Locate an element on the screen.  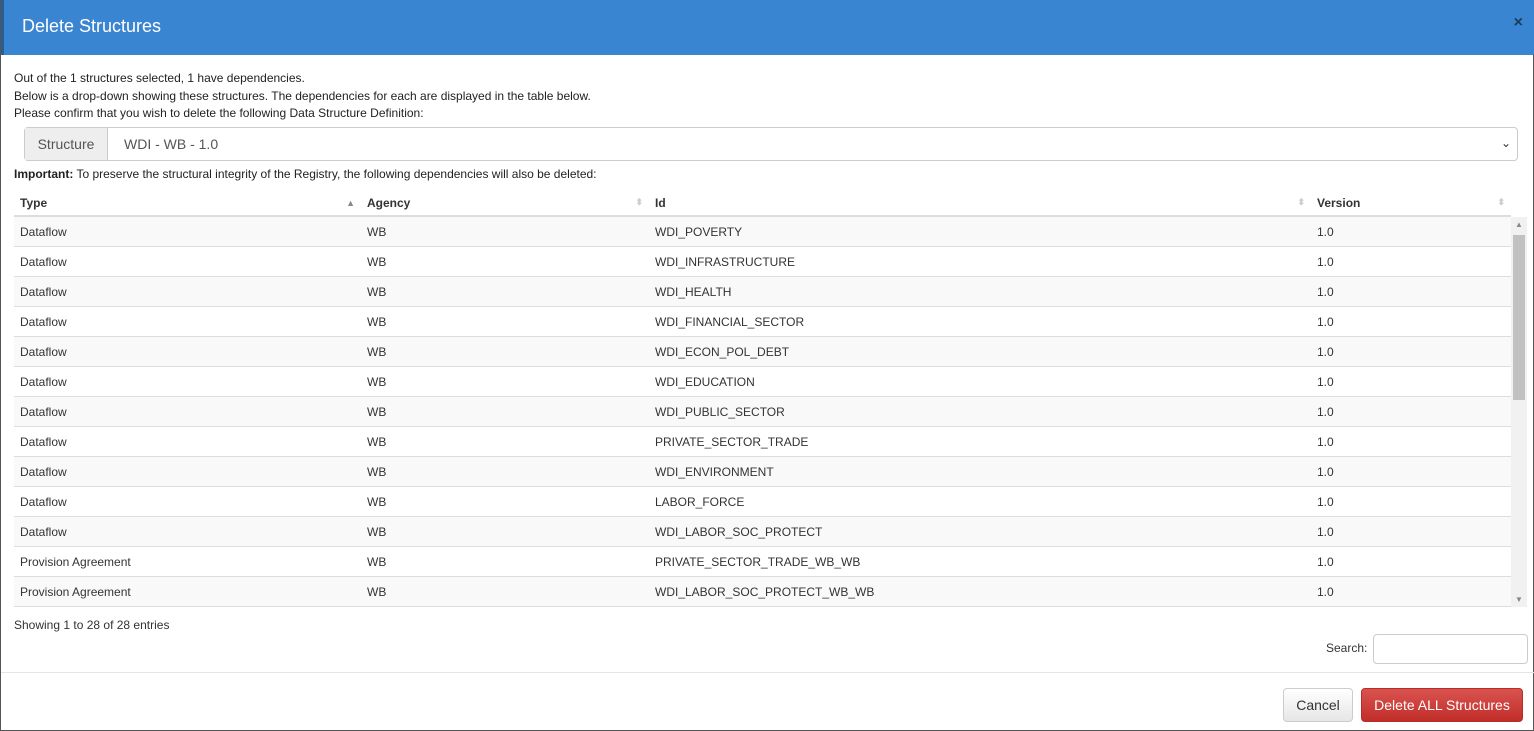
table-row: Dataflow WB WDI_EDUCATION 1.0 is located at coordinates (762, 382).